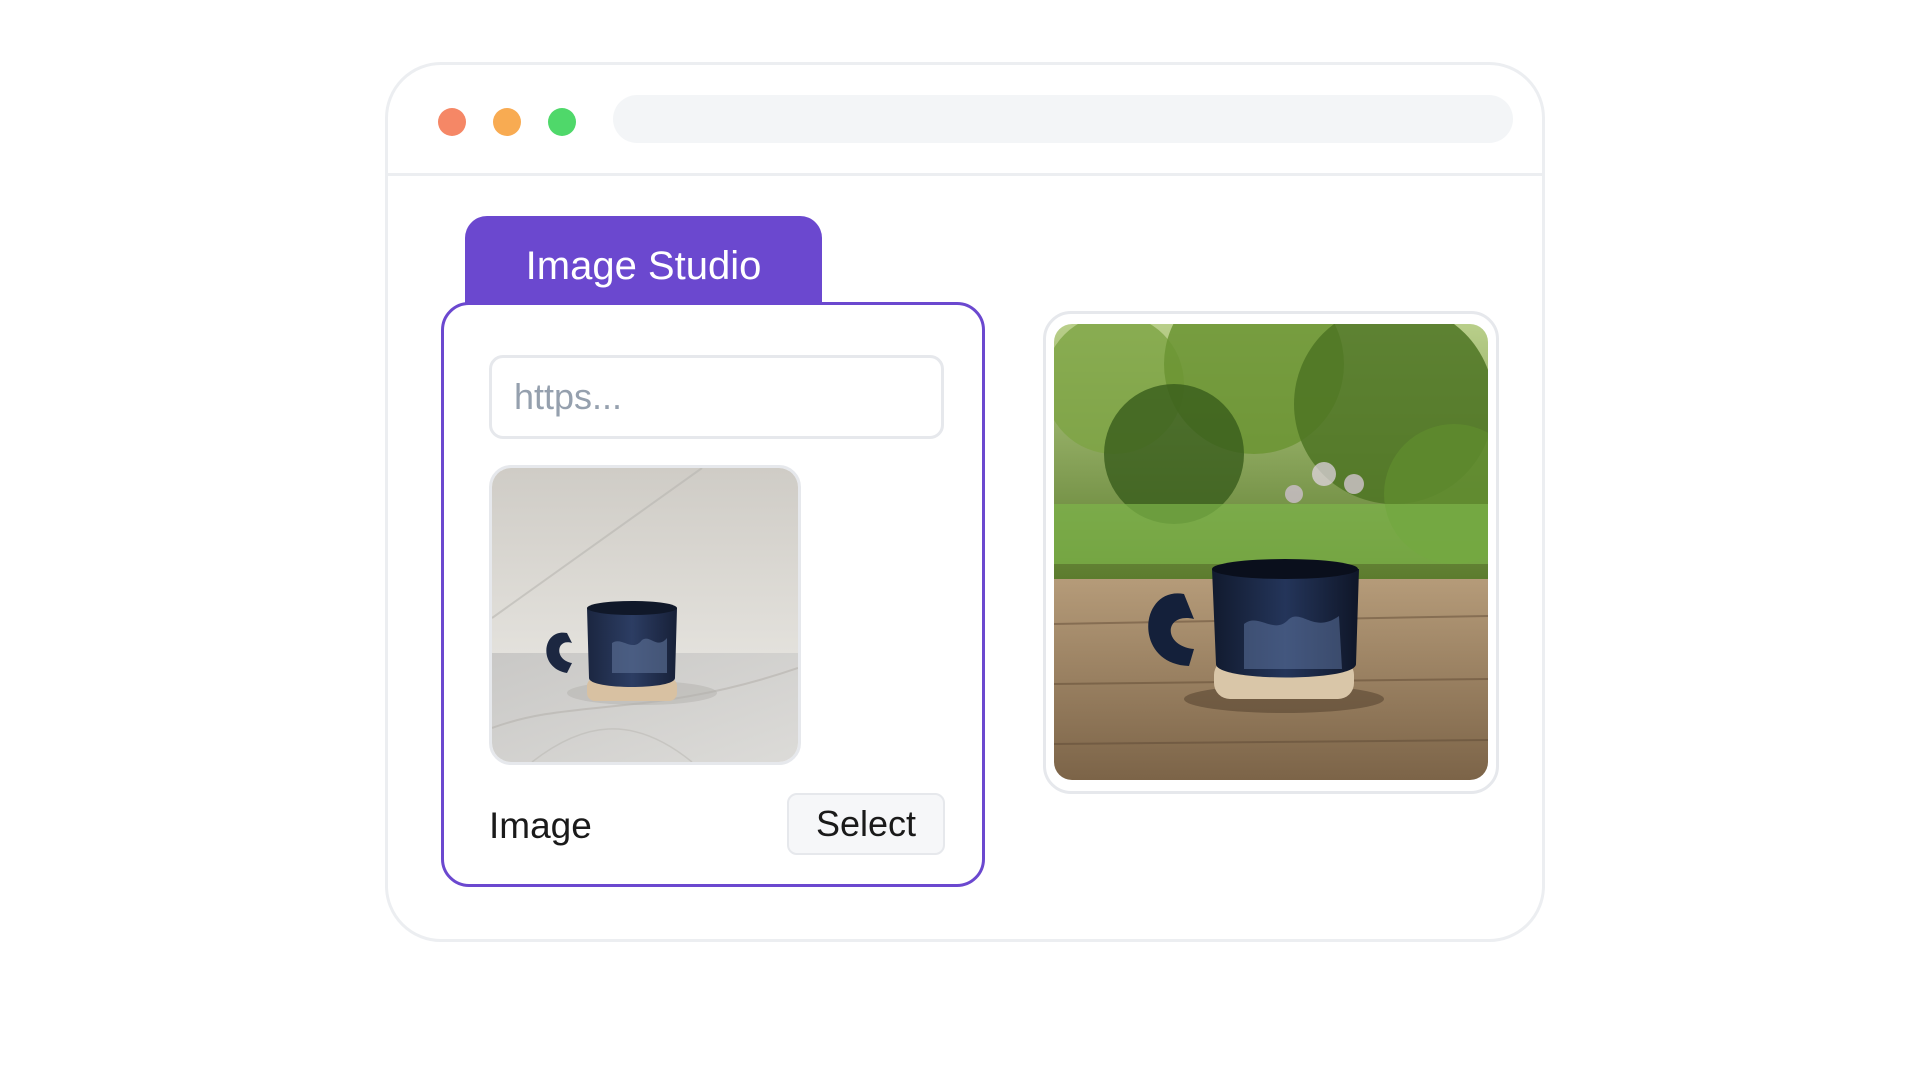 This screenshot has height=1080, width=1920. Describe the element at coordinates (562, 122) in the screenshot. I see `window-maximize-dot` at that location.